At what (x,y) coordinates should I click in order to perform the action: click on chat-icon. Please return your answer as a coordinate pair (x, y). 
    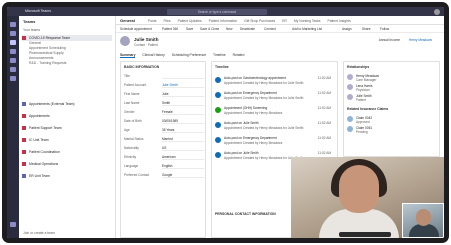
    Looking at the image, I should click on (13, 33).